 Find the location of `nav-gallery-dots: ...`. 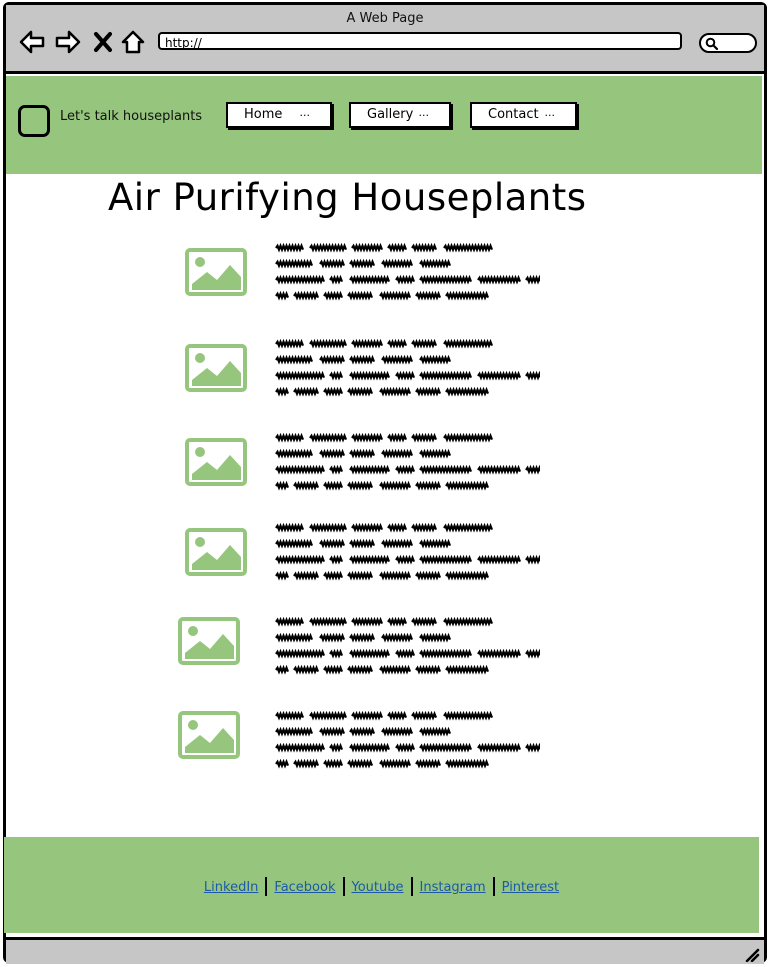

nav-gallery-dots: ... is located at coordinates (424, 112).